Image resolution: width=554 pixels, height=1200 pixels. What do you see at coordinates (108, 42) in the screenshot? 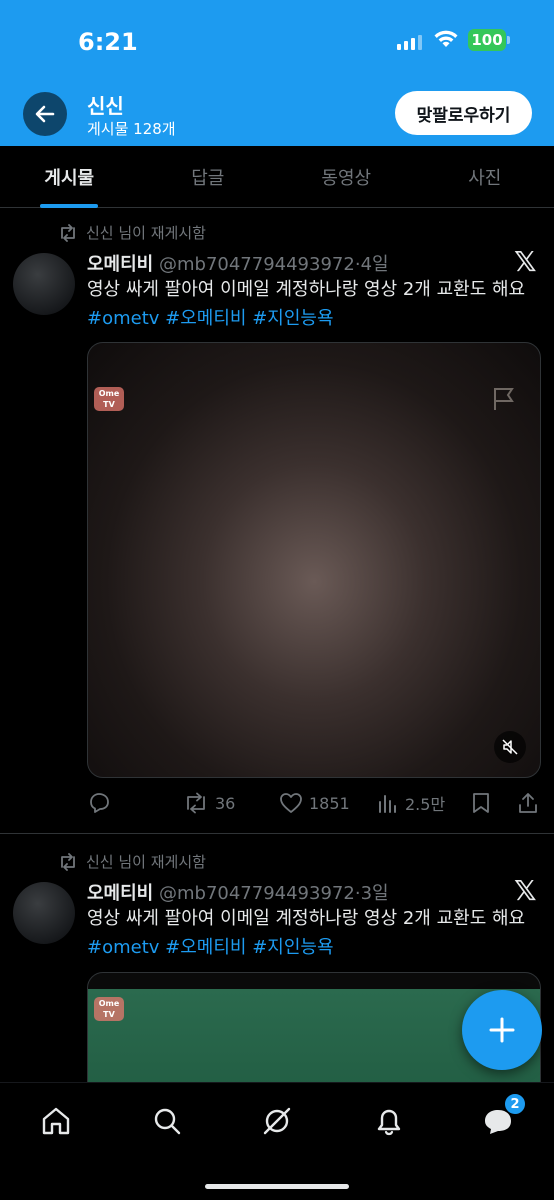
I see `status-time: 6:21` at bounding box center [108, 42].